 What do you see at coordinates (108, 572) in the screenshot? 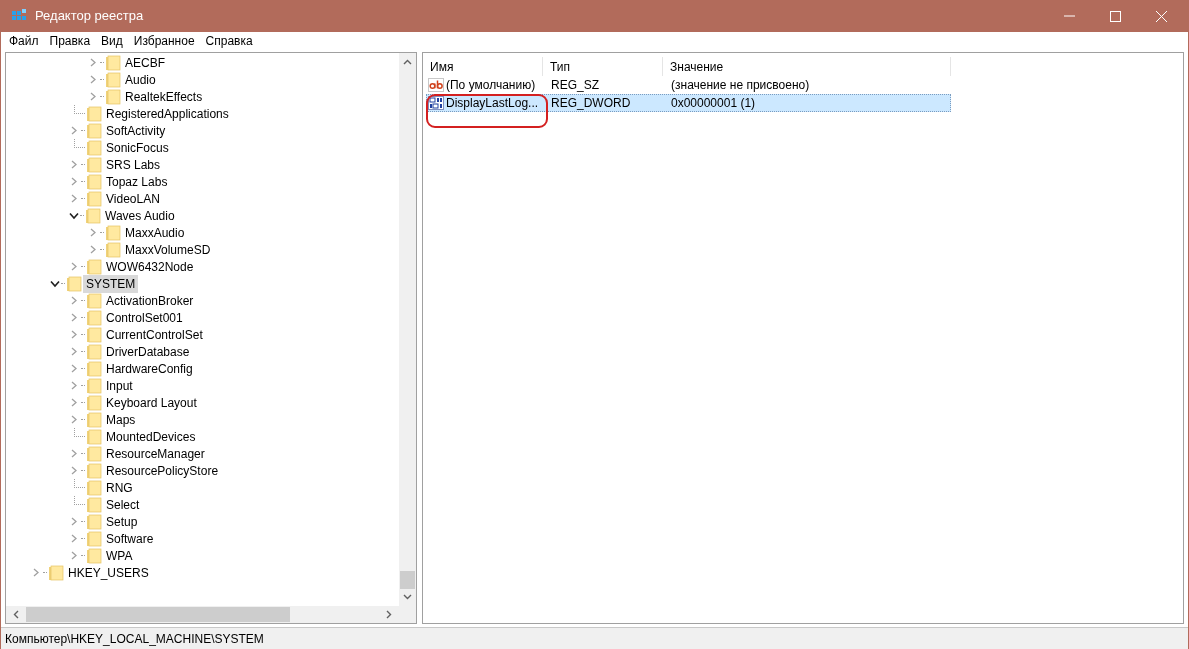
I see `tree-item: HKEY_USERS` at bounding box center [108, 572].